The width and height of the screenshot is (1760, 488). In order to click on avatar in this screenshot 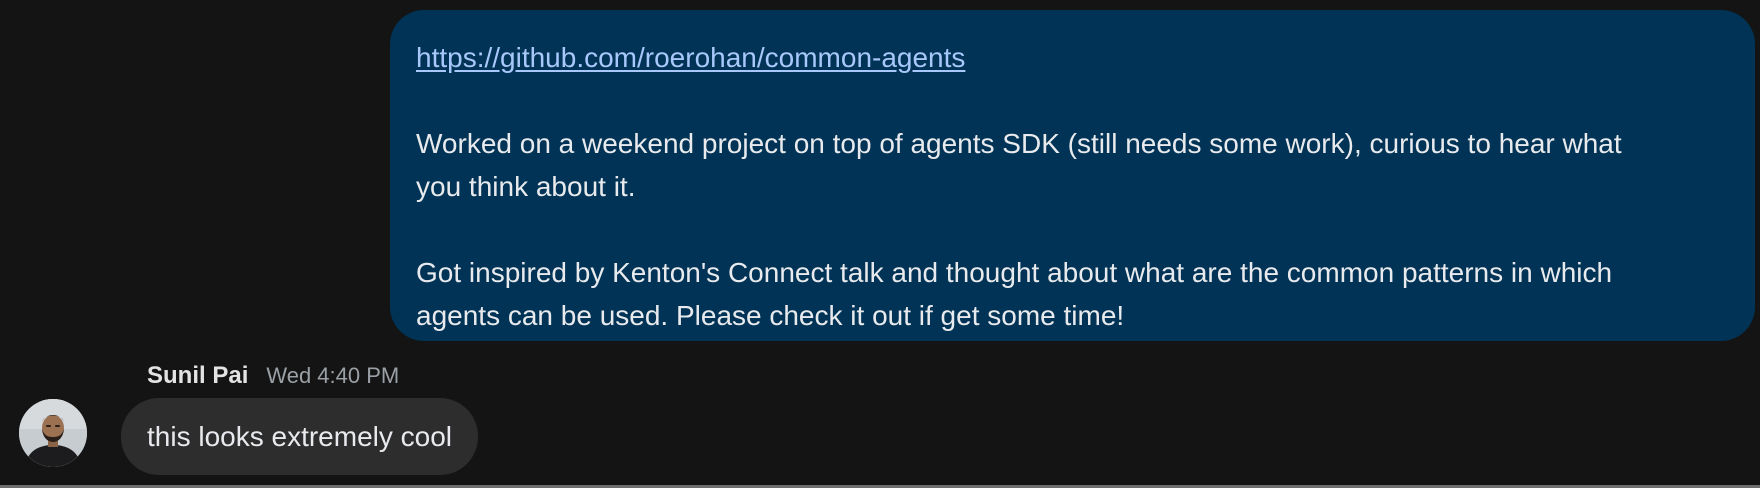, I will do `click(53, 433)`.